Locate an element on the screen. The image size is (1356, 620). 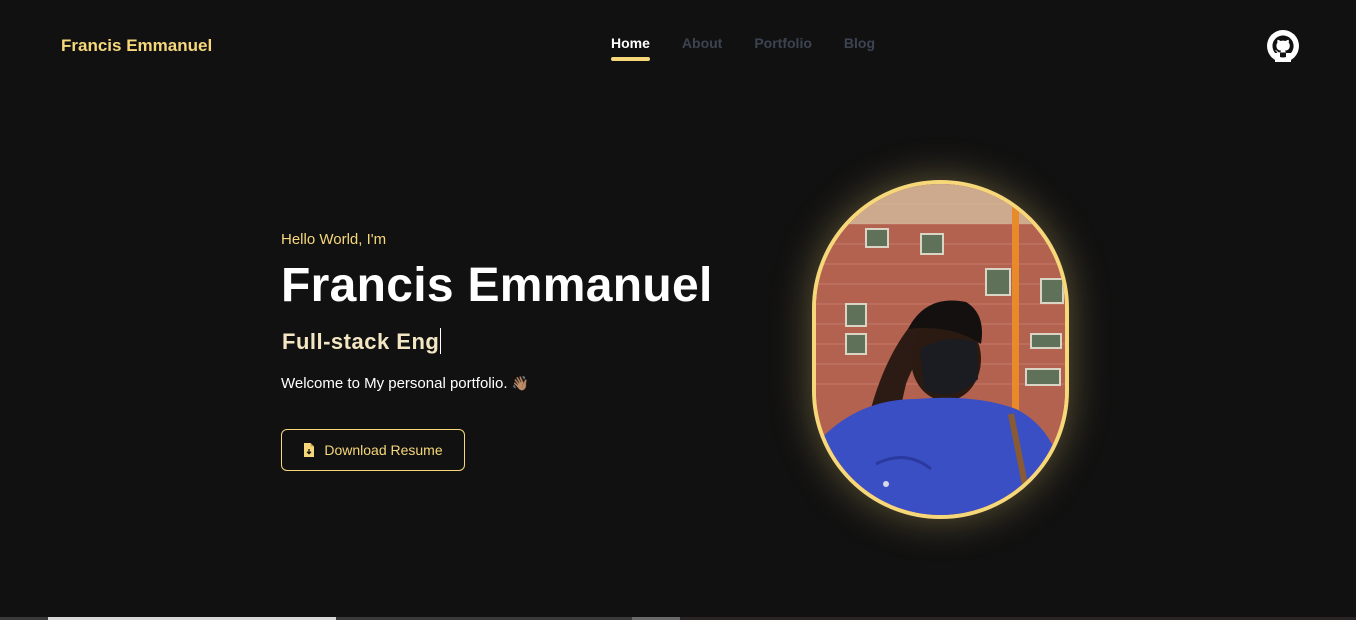
hero-role-typewriter: Full-stack Eng is located at coordinates (362, 341).